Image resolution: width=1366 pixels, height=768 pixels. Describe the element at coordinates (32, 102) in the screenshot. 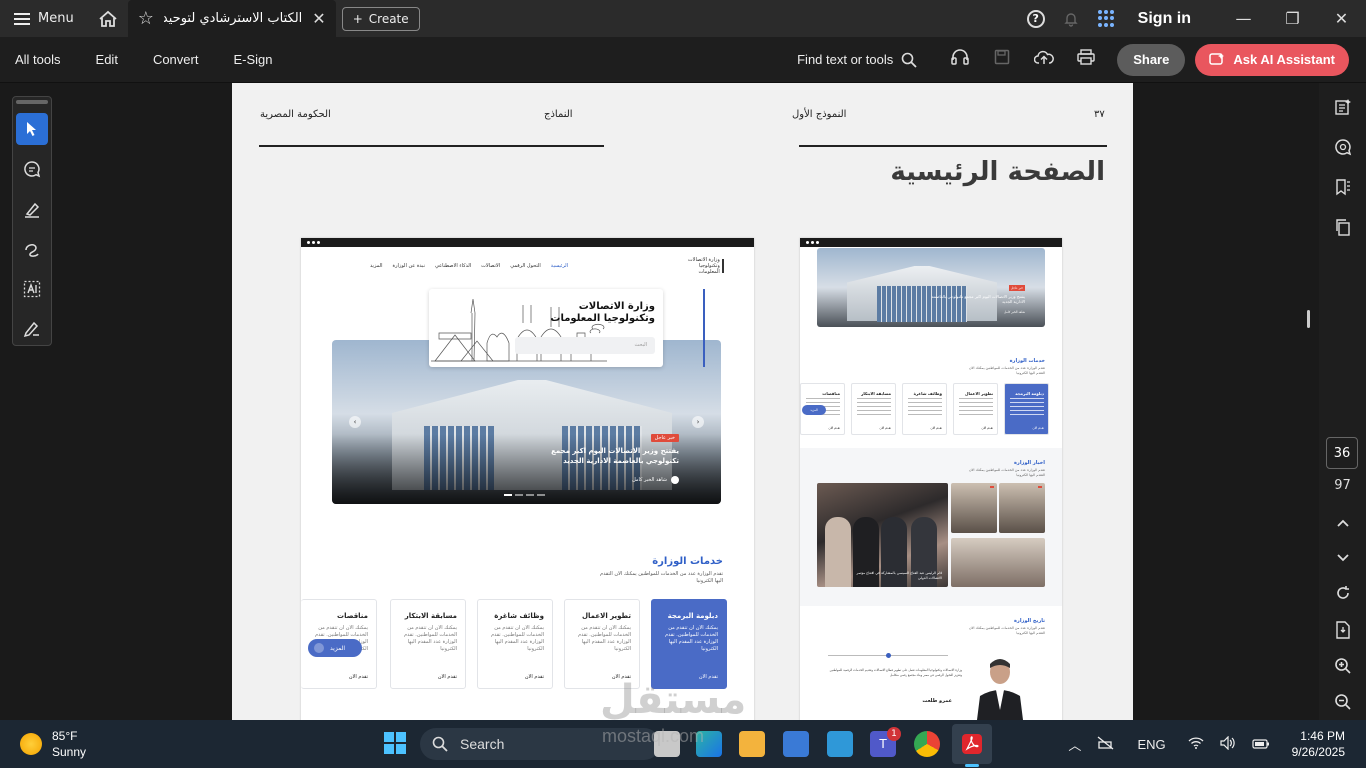

I see `rail-drag-handle` at that location.